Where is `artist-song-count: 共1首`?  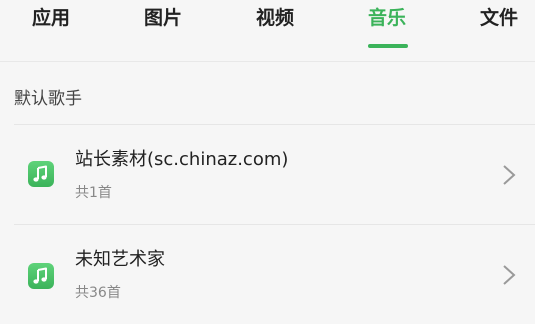 artist-song-count: 共1首 is located at coordinates (93, 193).